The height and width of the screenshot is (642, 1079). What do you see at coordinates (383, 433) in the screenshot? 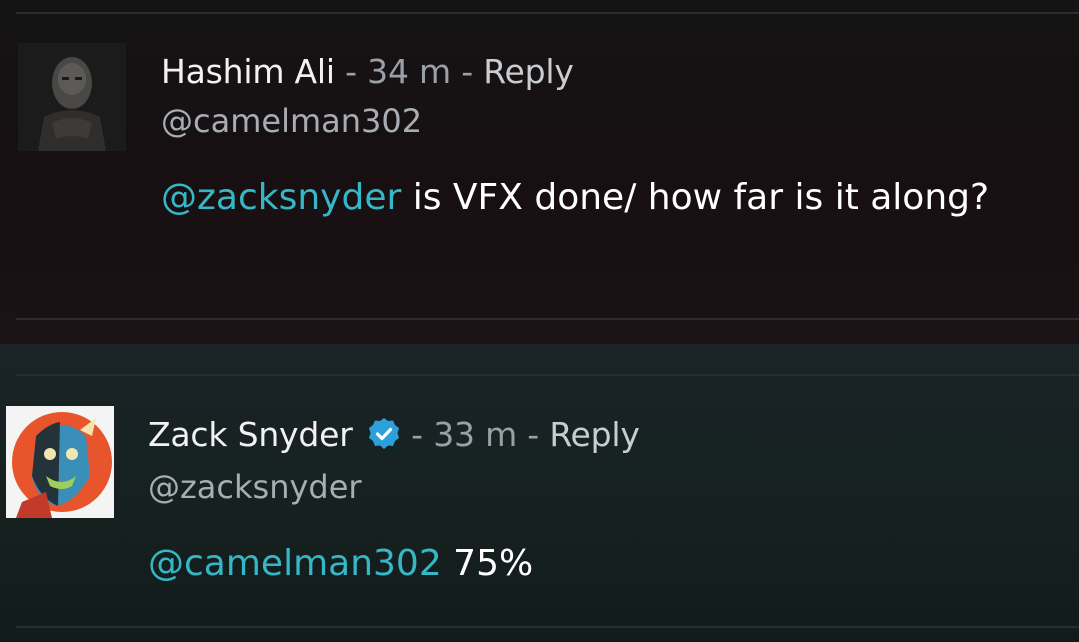
I see `verified-badge-icon` at bounding box center [383, 433].